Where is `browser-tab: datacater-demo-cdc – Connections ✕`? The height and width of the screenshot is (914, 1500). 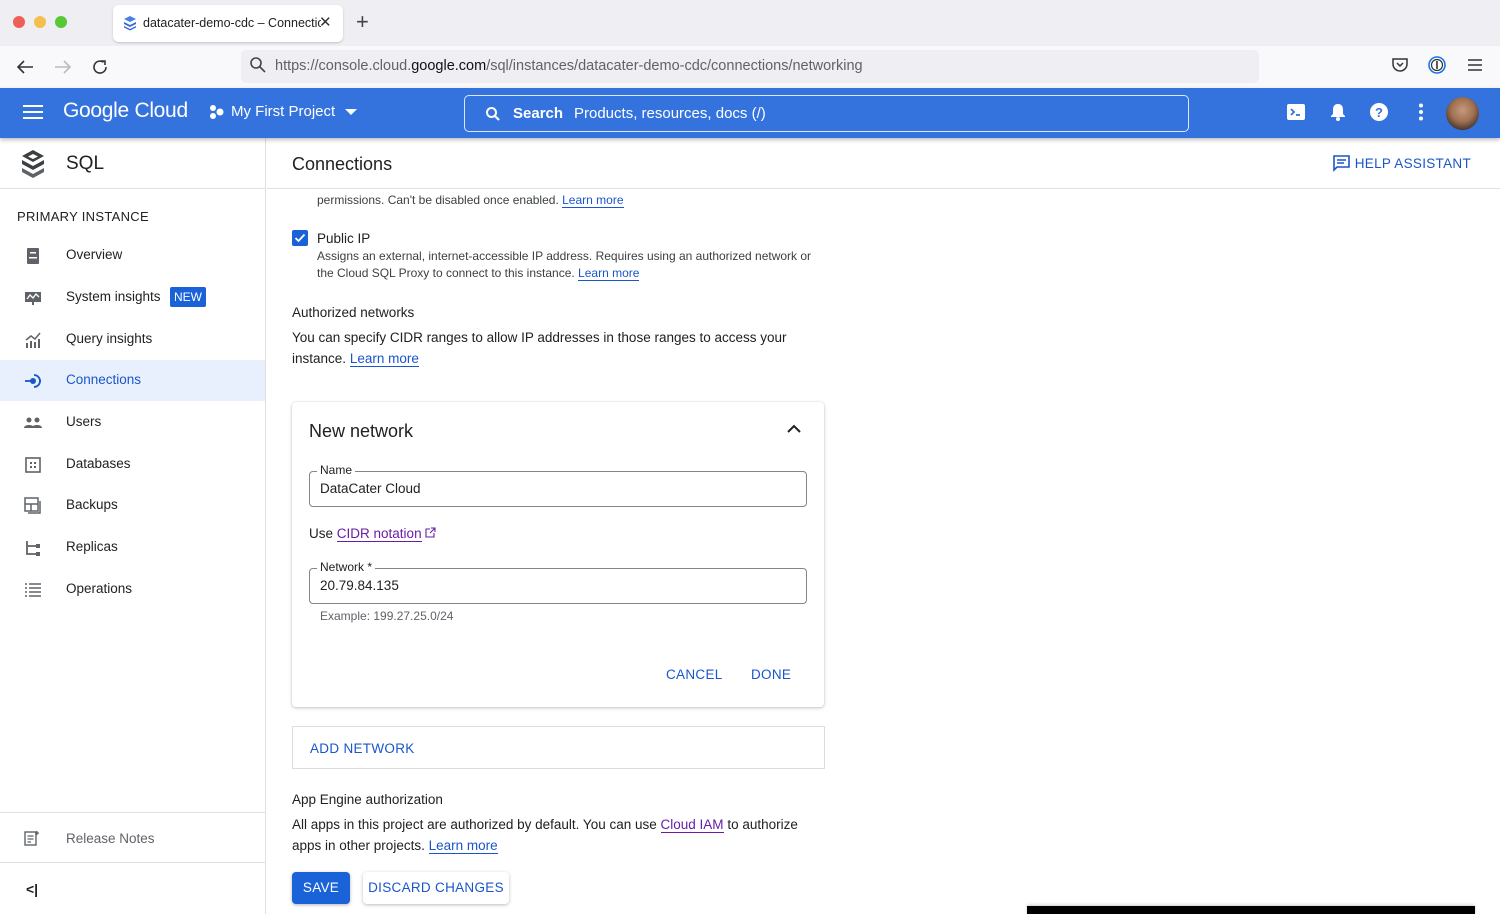
browser-tab: datacater-demo-cdc – Connections ✕ is located at coordinates (228, 23).